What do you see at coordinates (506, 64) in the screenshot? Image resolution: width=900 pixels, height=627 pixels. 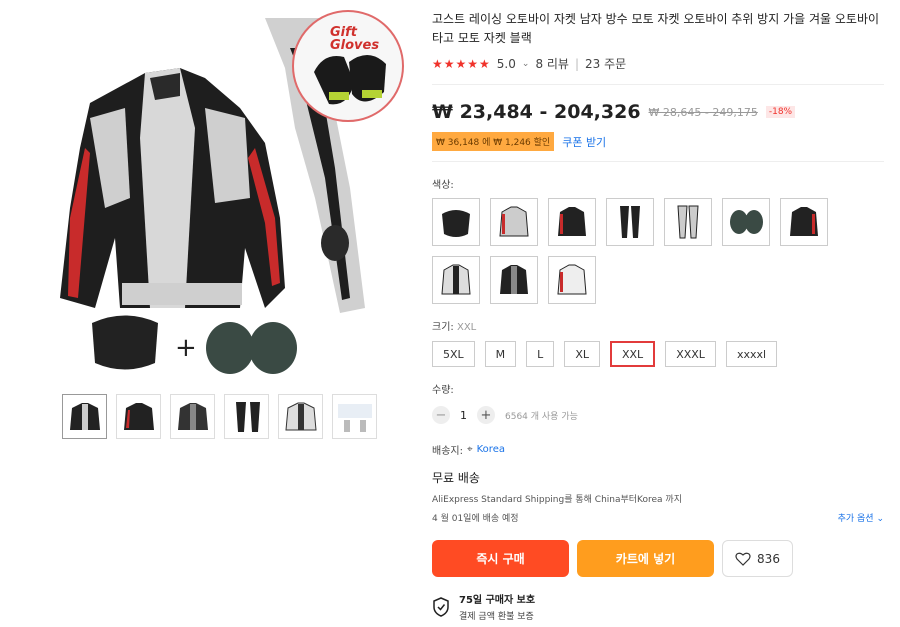 I see `rating-value: 5.0` at bounding box center [506, 64].